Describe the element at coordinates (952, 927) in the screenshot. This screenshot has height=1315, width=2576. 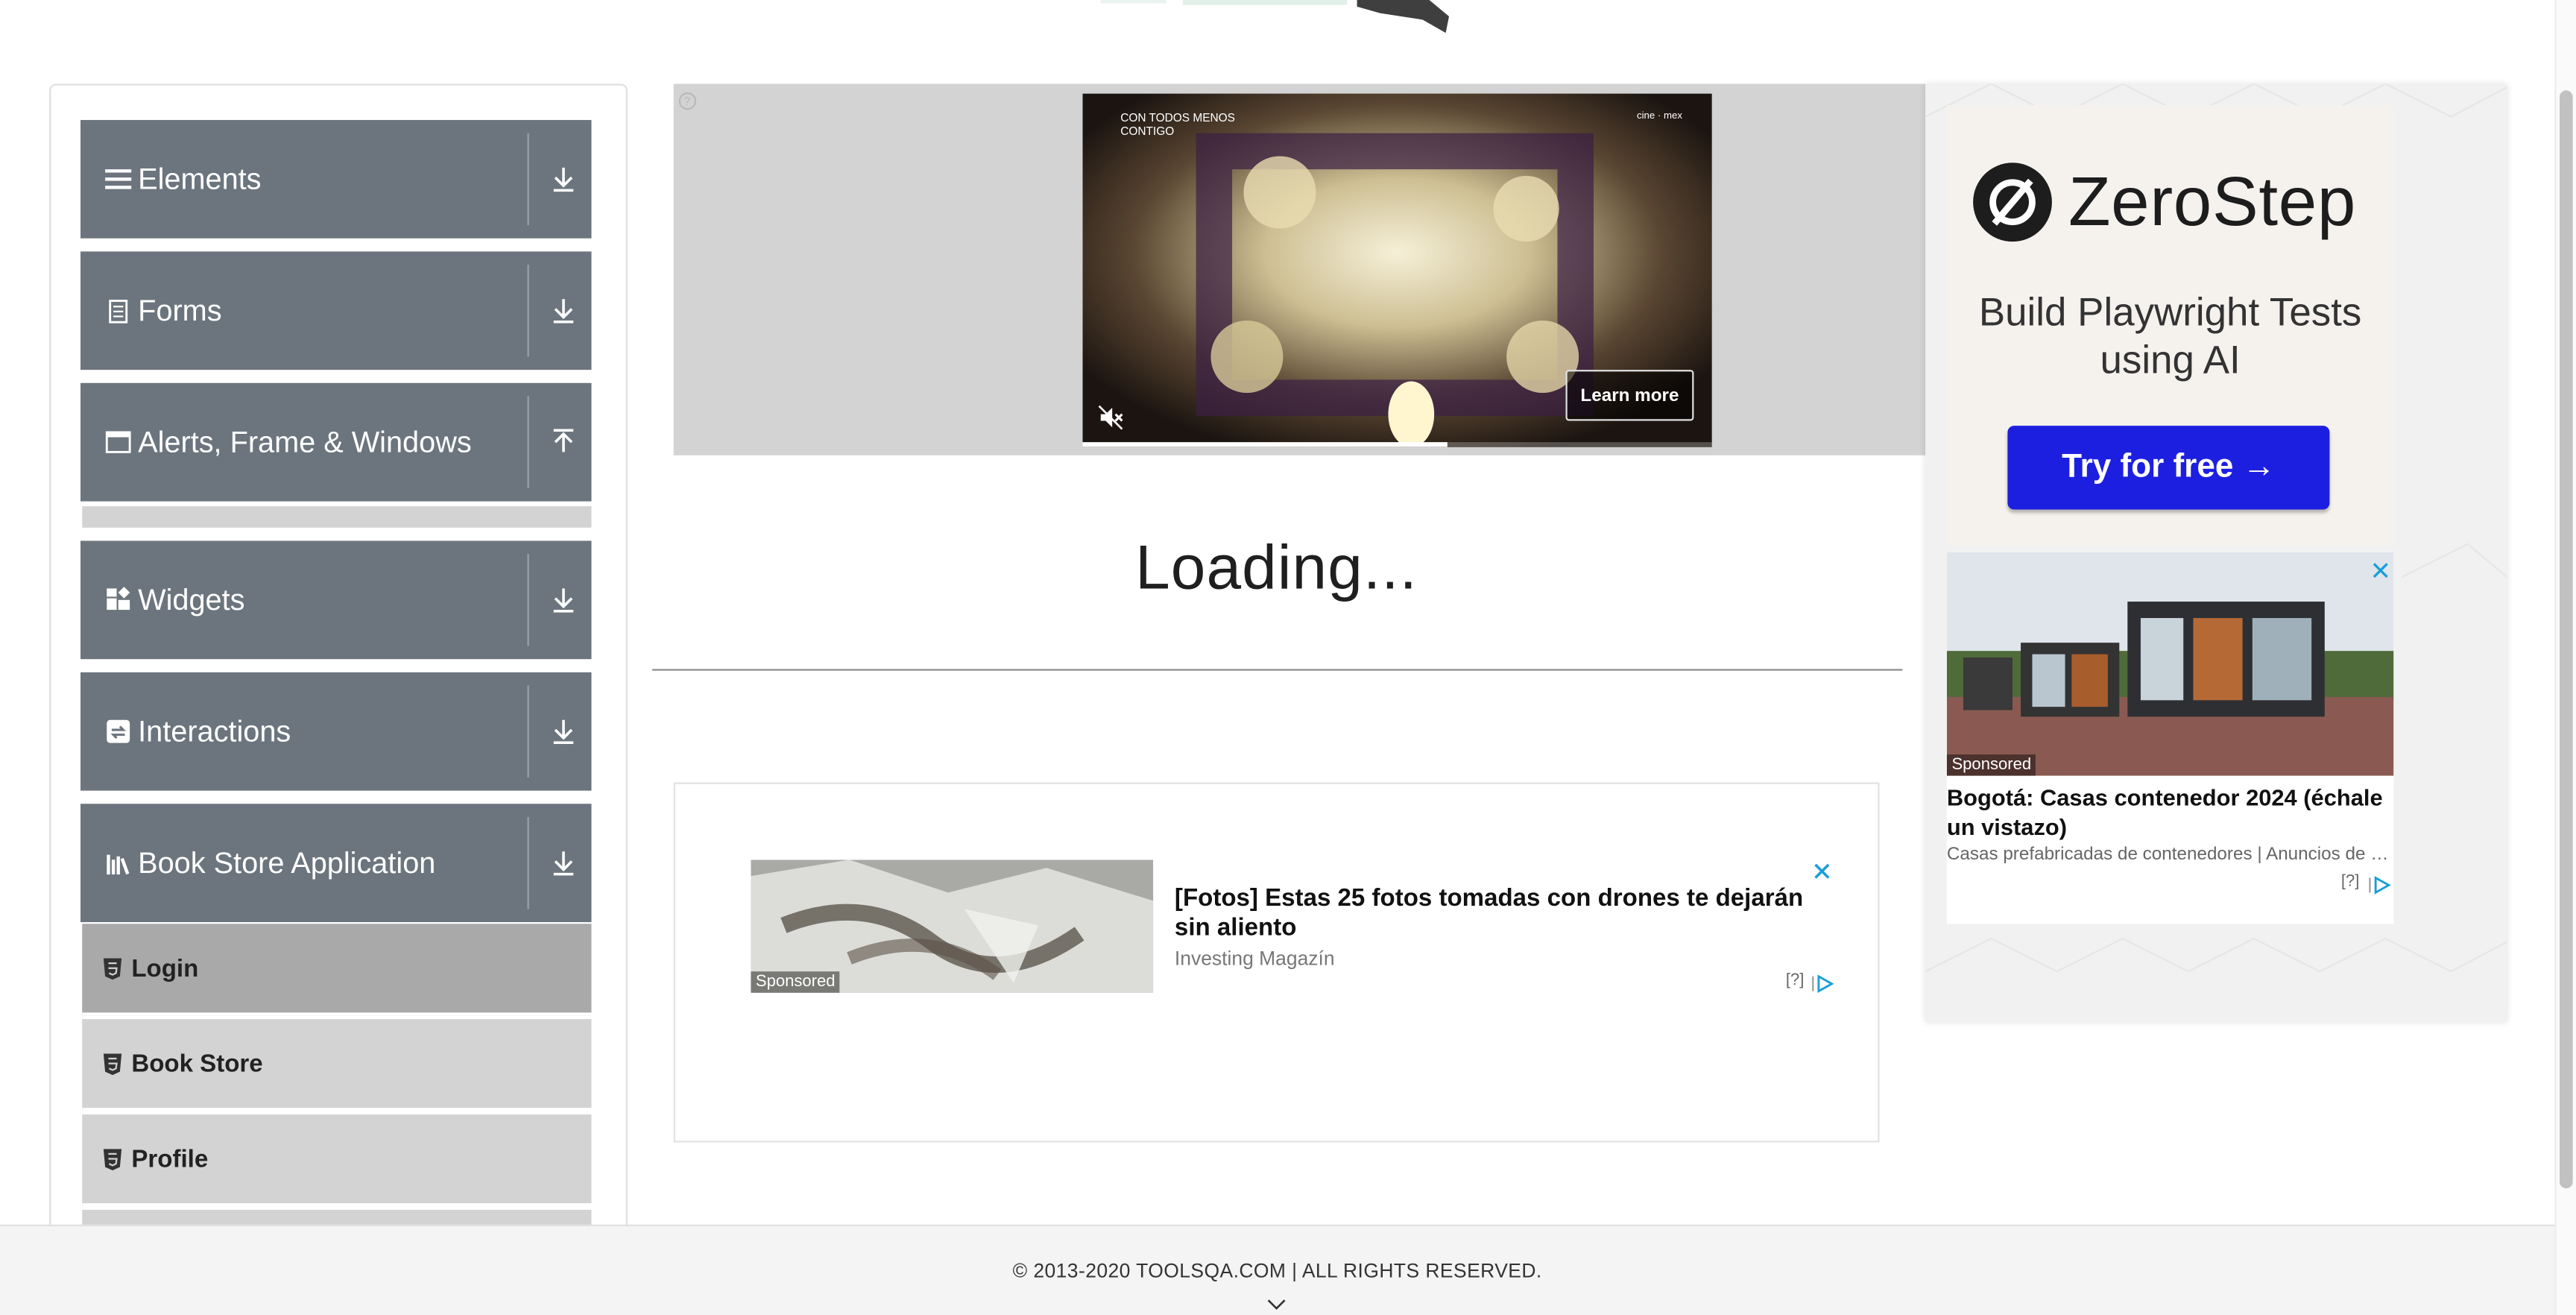
I see `article-image: Sponsored` at that location.